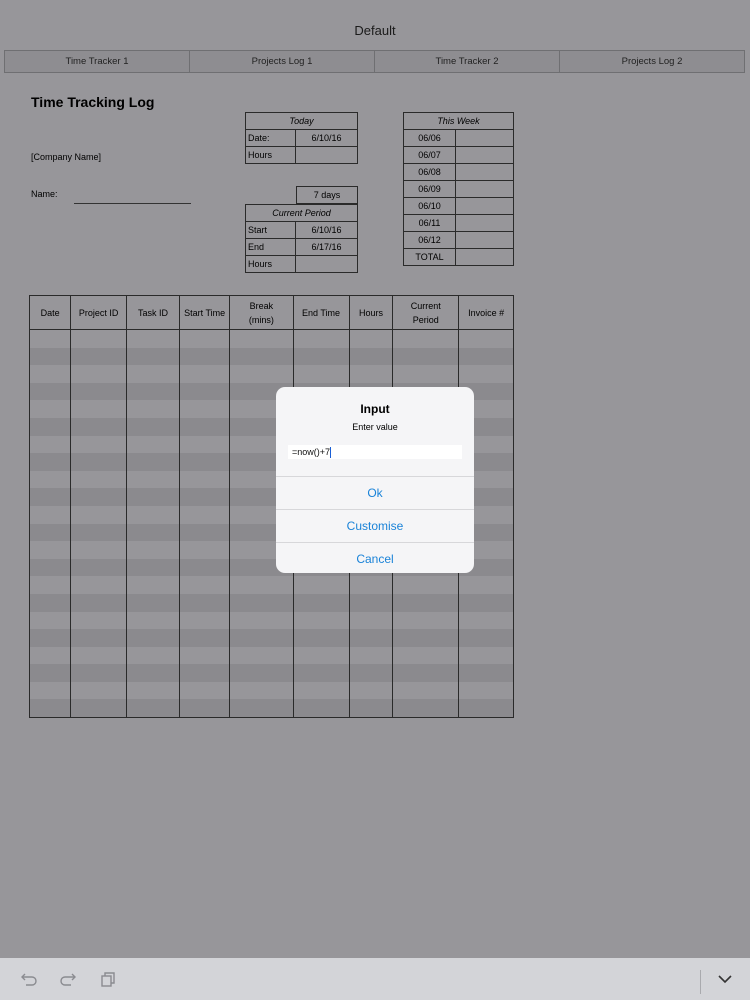  What do you see at coordinates (467, 61) in the screenshot?
I see `tab-time-tracker-2: Time Tracker 2` at bounding box center [467, 61].